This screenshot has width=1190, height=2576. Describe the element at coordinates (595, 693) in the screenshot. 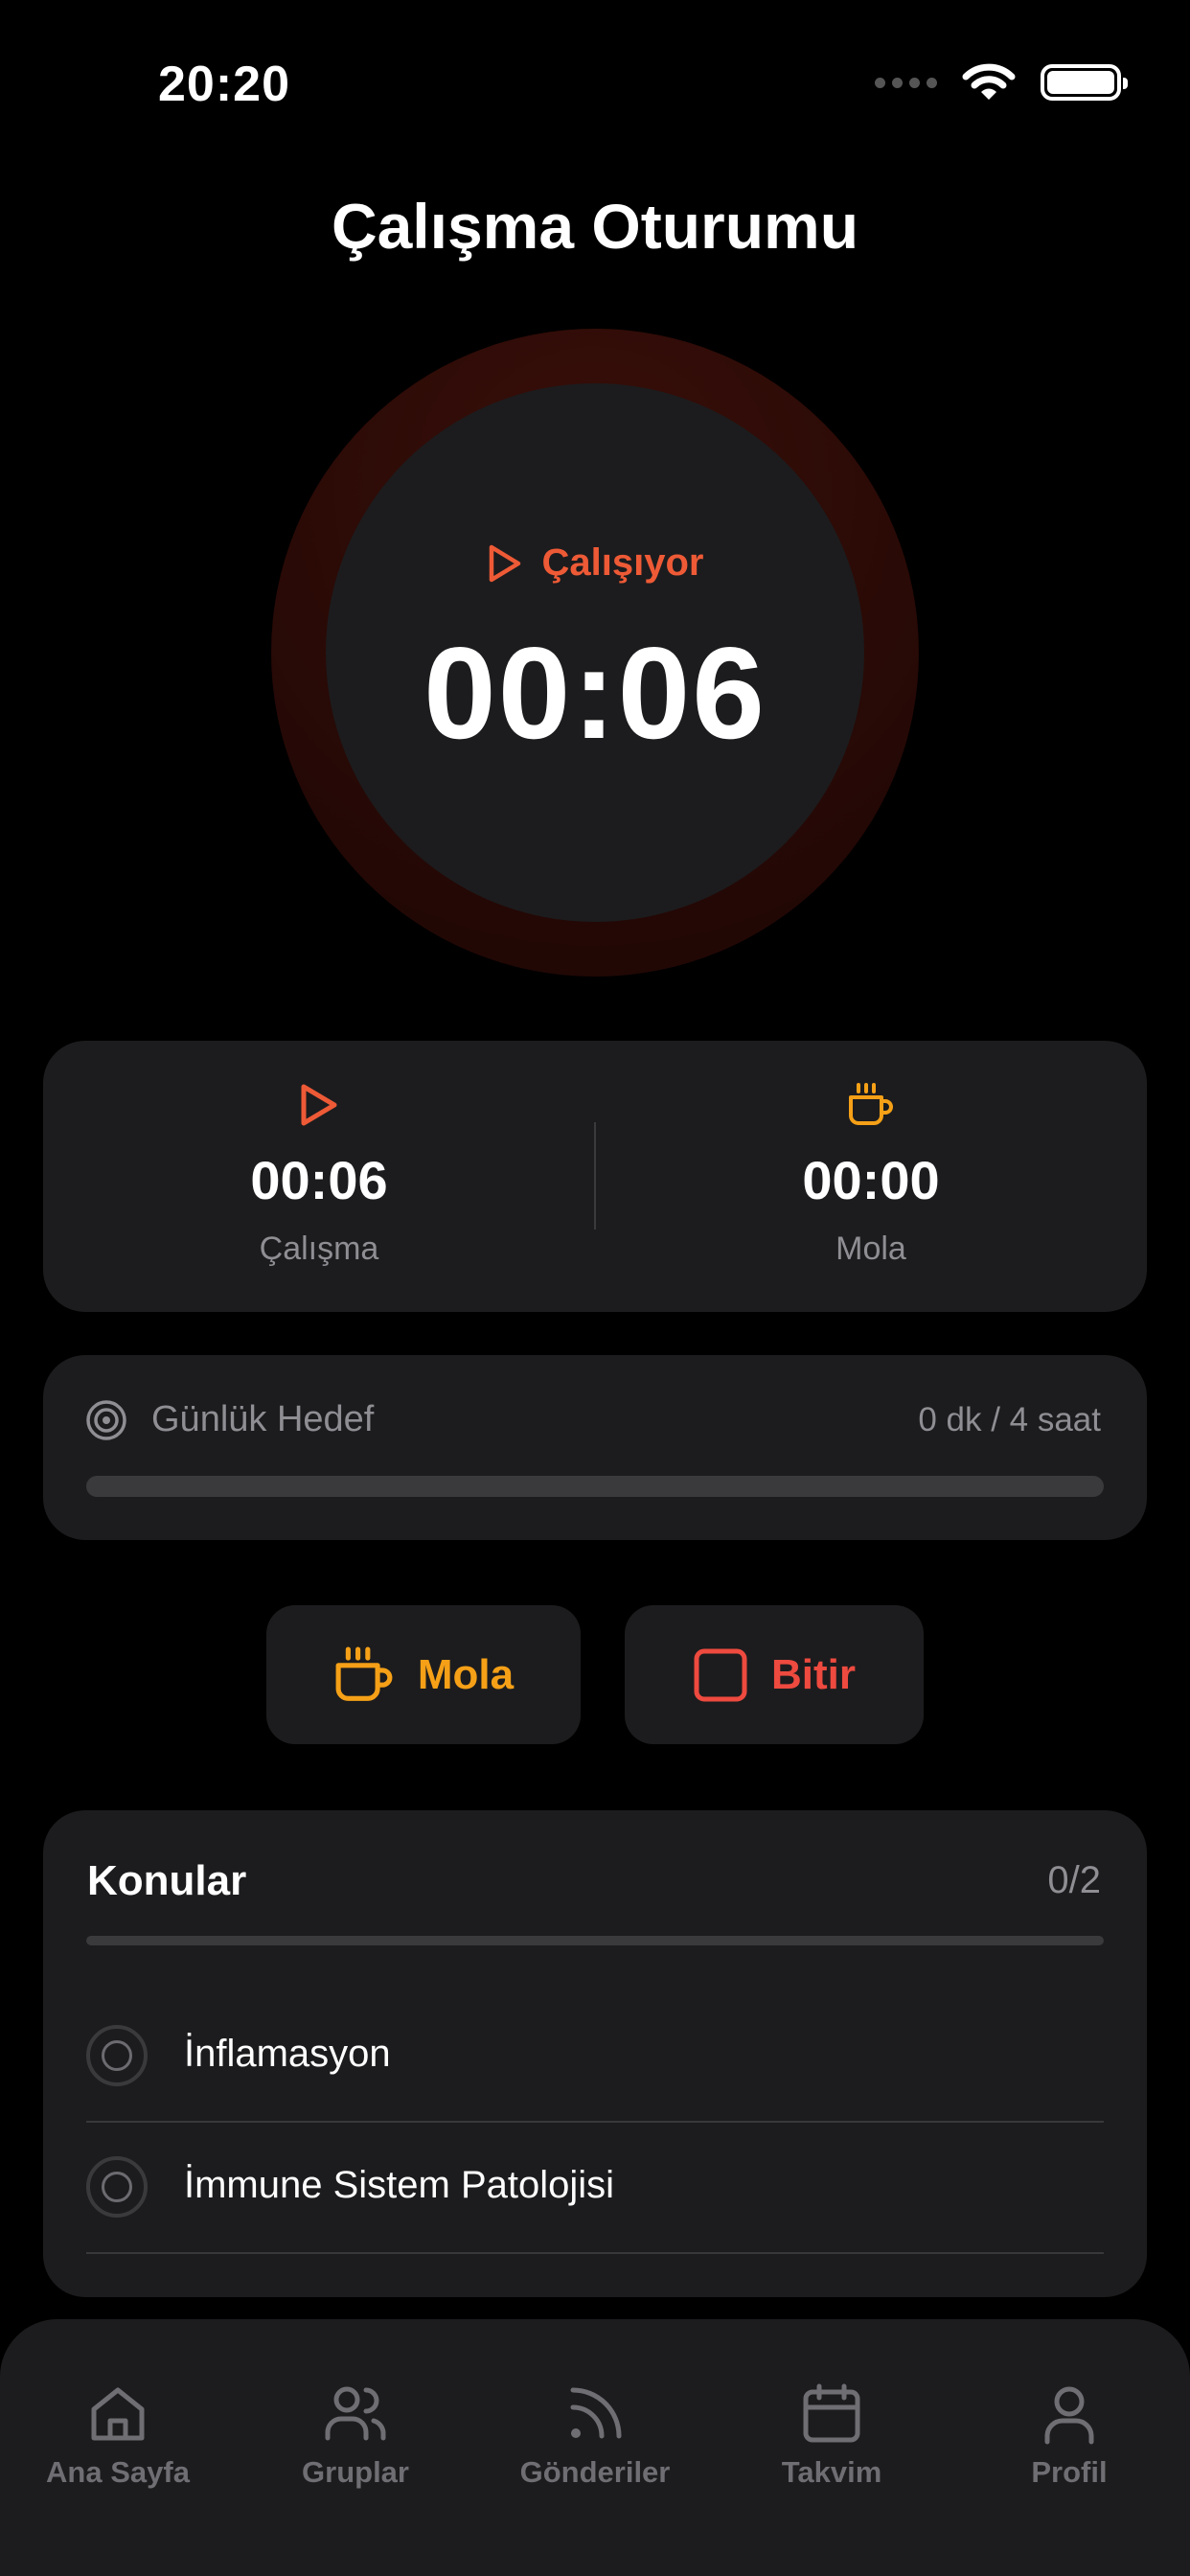

I see `timer-value: 00:06` at that location.